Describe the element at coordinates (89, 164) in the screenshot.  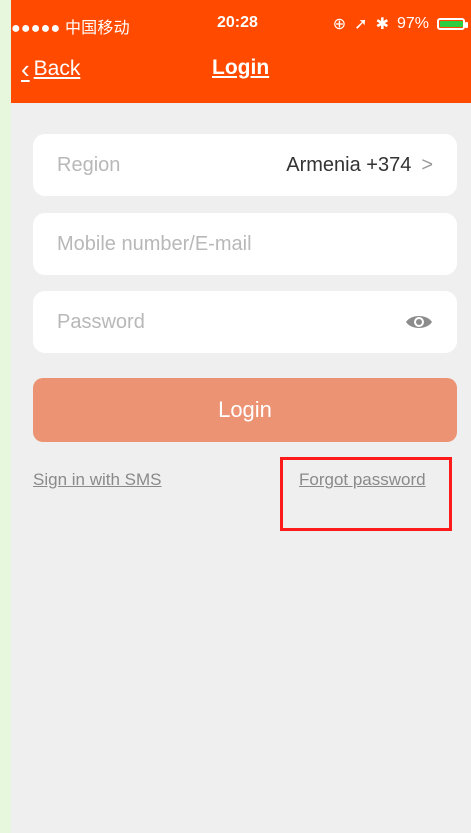
I see `region-label: Region` at that location.